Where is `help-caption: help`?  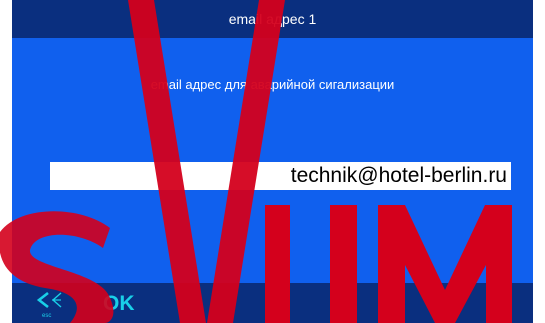
help-caption: help is located at coordinates (496, 318).